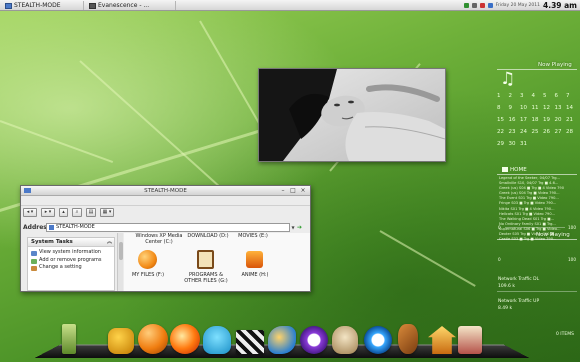 The width and height of the screenshot is (580, 362). What do you see at coordinates (121, 341) in the screenshot?
I see `transformer-helmet-icon` at bounding box center [121, 341].